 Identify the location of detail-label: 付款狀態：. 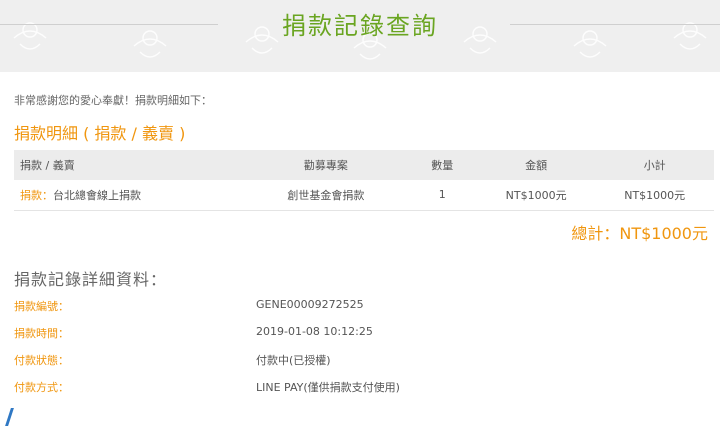
(41, 360).